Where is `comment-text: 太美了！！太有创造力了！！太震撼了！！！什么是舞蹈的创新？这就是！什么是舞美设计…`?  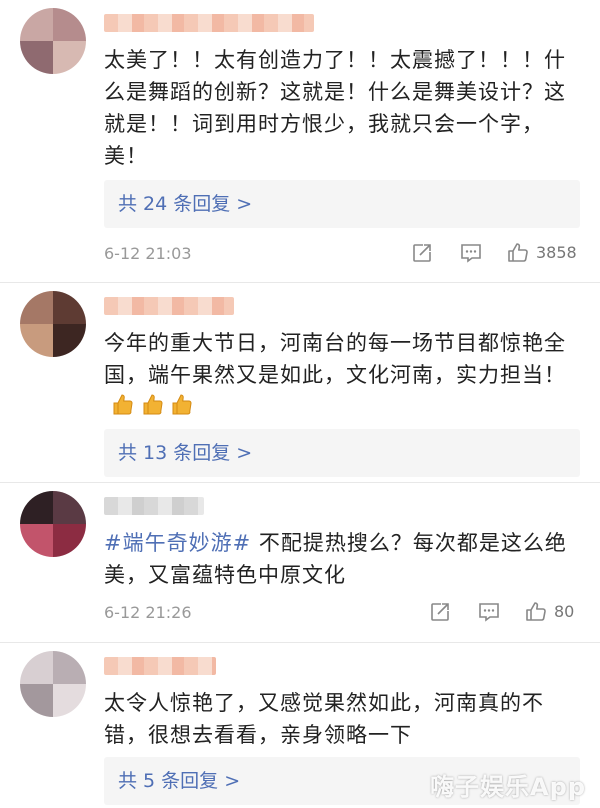 comment-text: 太美了！！太有创造力了！！太震撼了！！！什么是舞蹈的创新？这就是！什么是舞美设计… is located at coordinates (335, 108).